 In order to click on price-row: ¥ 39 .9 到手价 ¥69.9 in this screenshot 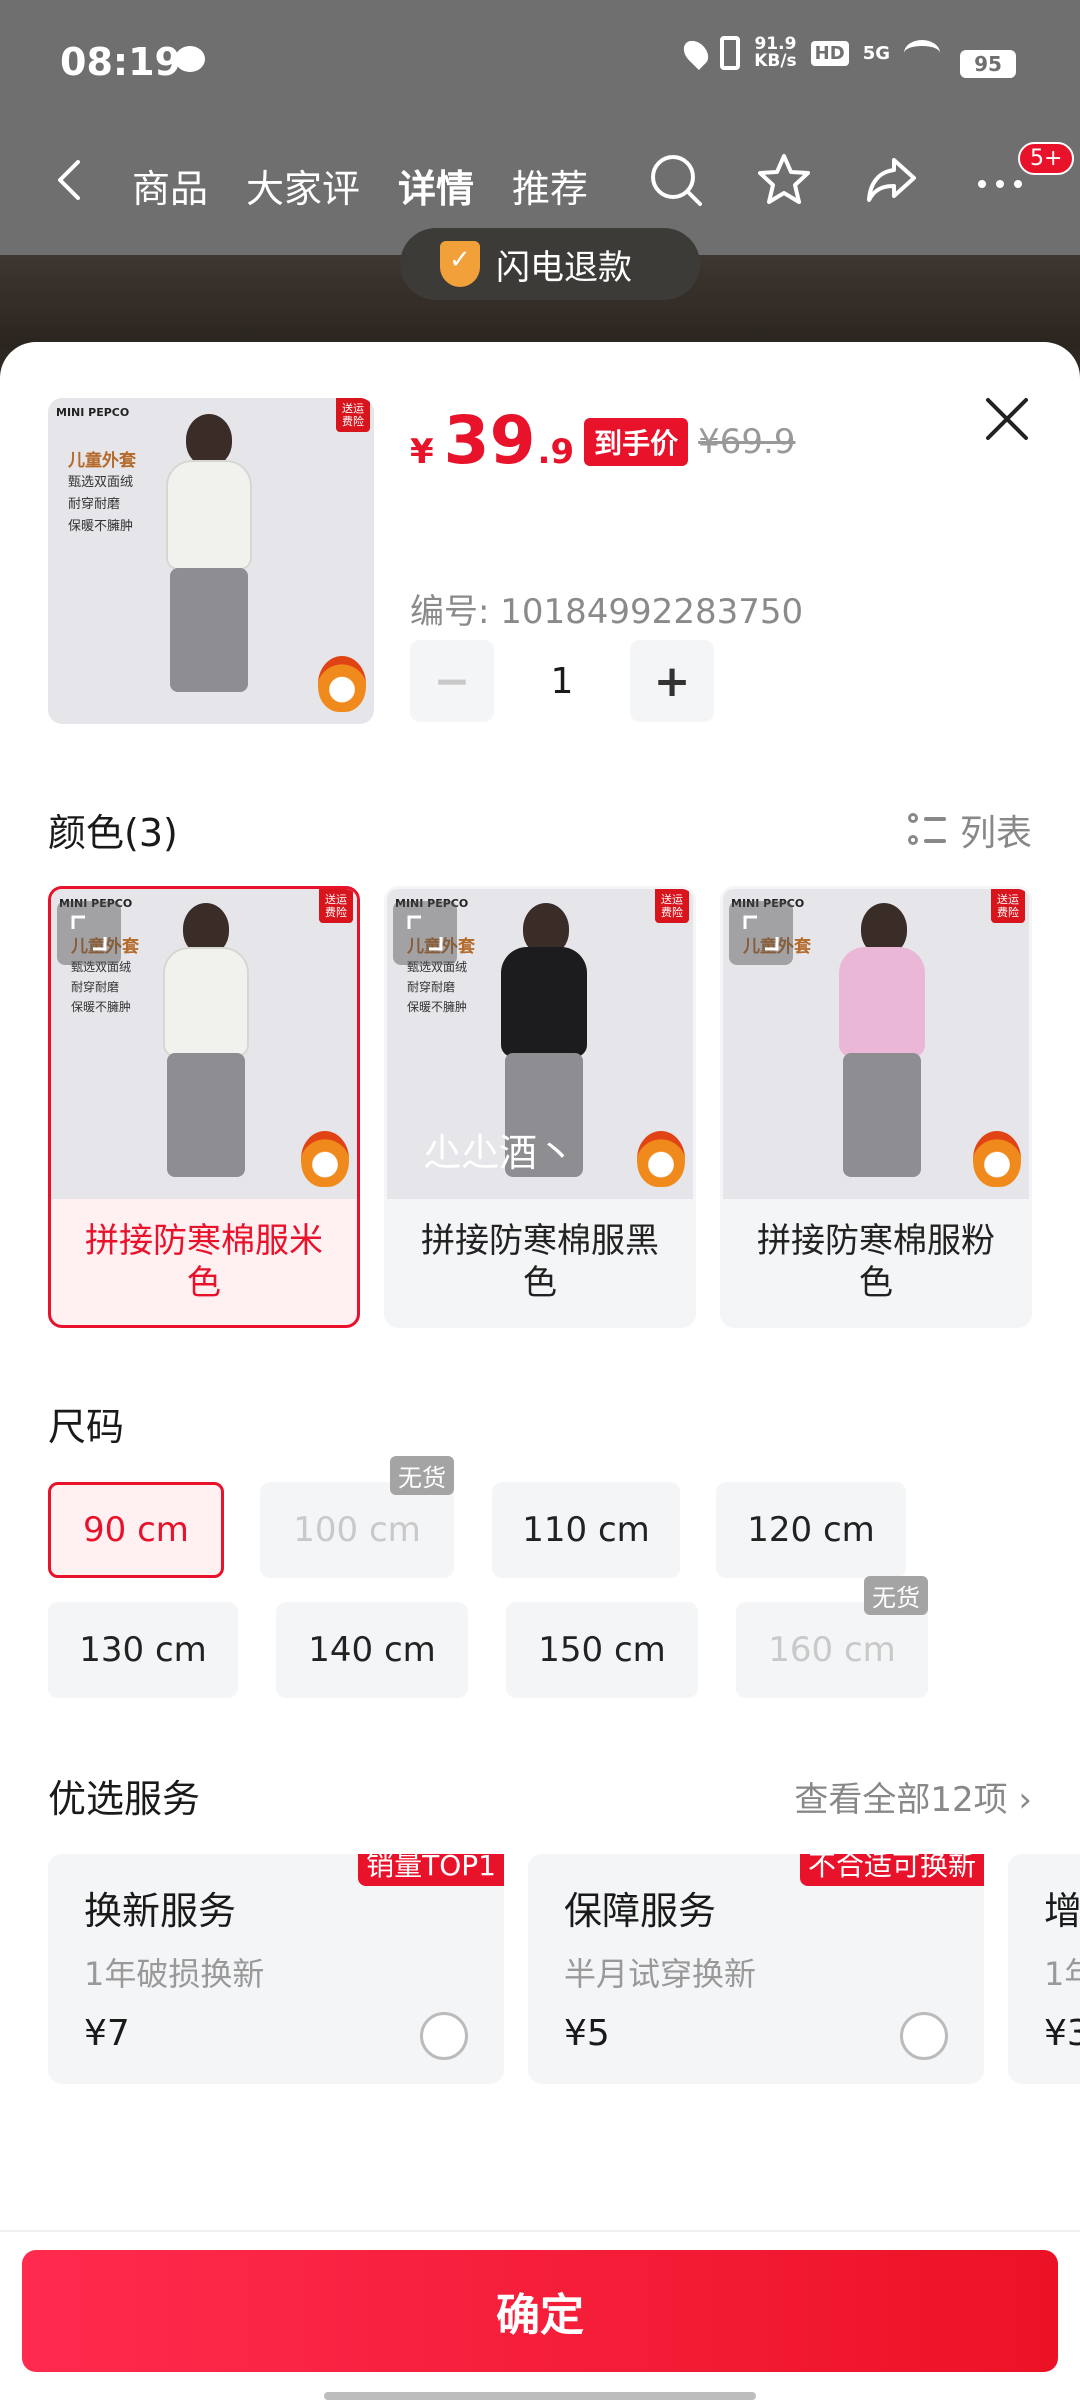, I will do `click(602, 440)`.